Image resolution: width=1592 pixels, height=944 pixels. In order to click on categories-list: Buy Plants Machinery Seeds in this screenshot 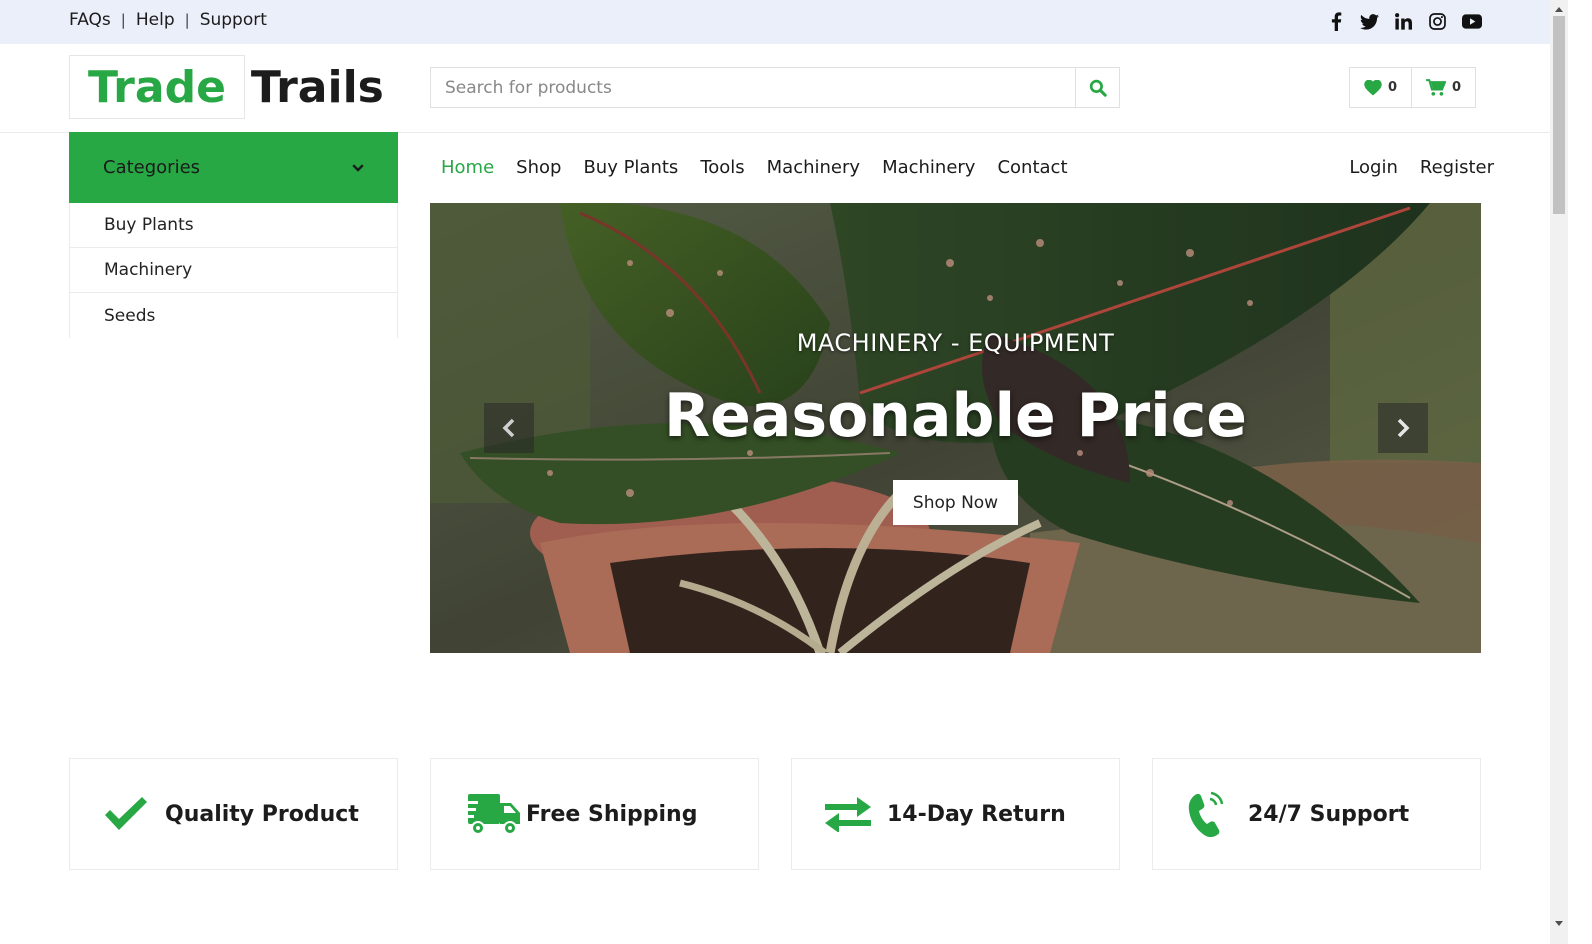, I will do `click(233, 270)`.